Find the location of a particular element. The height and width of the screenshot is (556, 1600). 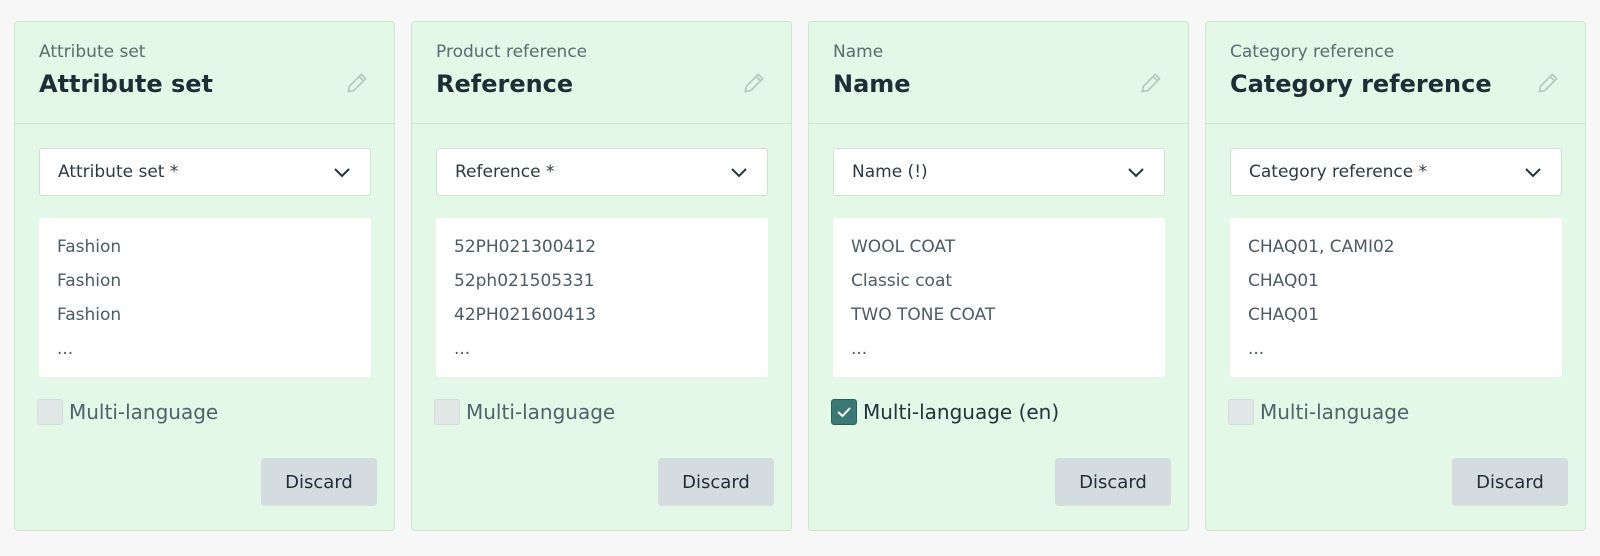

attribute-select: Reference * is located at coordinates (602, 172).